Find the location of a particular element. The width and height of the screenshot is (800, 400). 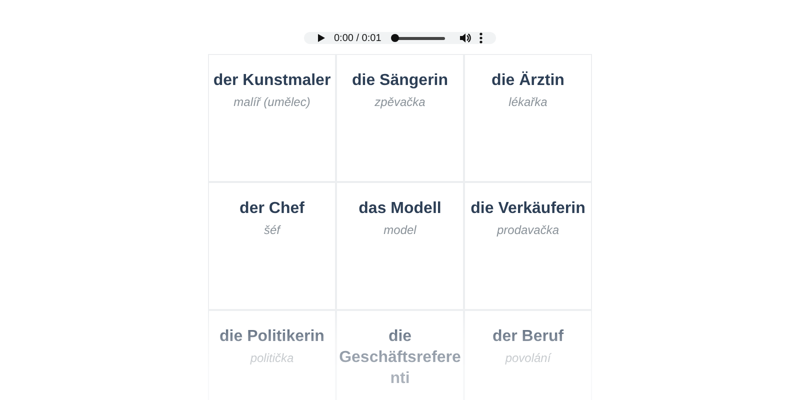

german-word: die Geschäftsreferenti is located at coordinates (400, 358).